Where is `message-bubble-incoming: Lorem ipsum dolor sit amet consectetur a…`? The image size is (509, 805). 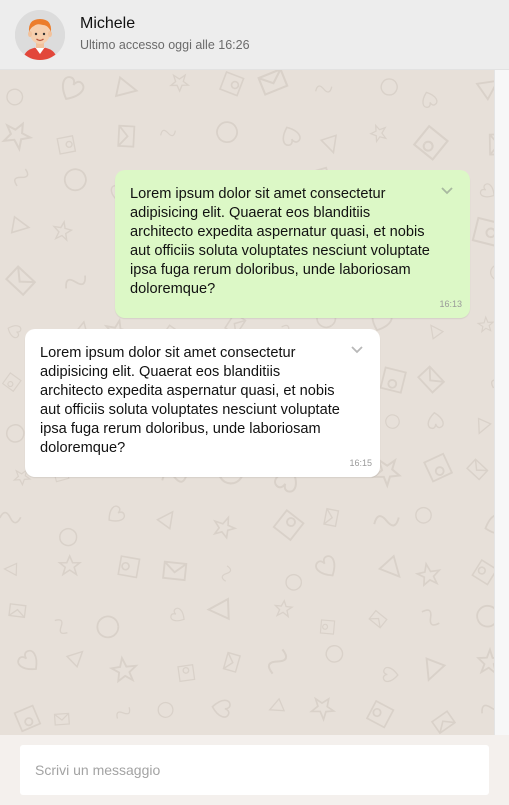
message-bubble-incoming: Lorem ipsum dolor sit amet consectetur a… is located at coordinates (202, 403).